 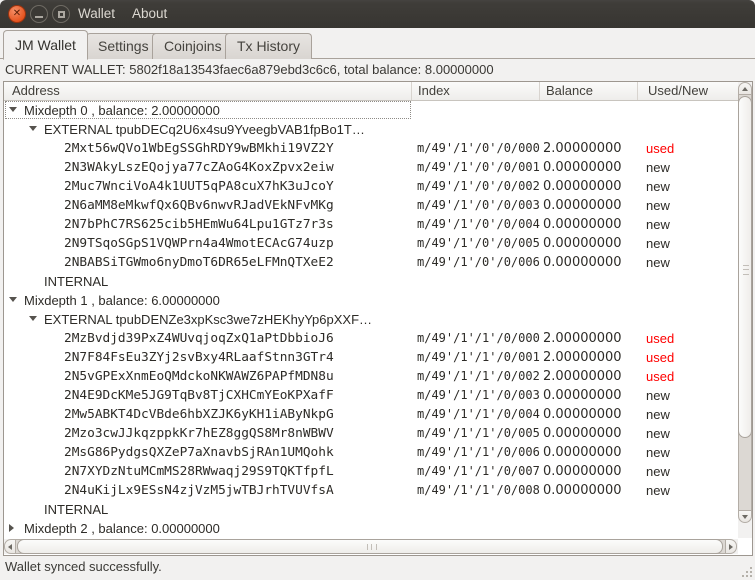 I want to click on horizontal-scrollbar, so click(x=371, y=546).